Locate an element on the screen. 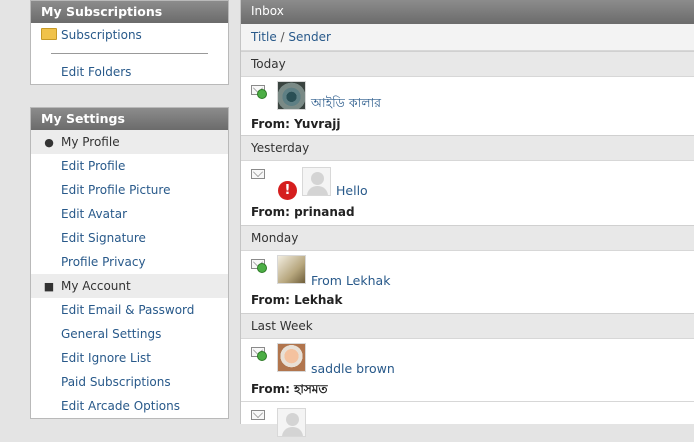 This screenshot has height=442, width=694. message-sender: From: হাসমত is located at coordinates (289, 391).